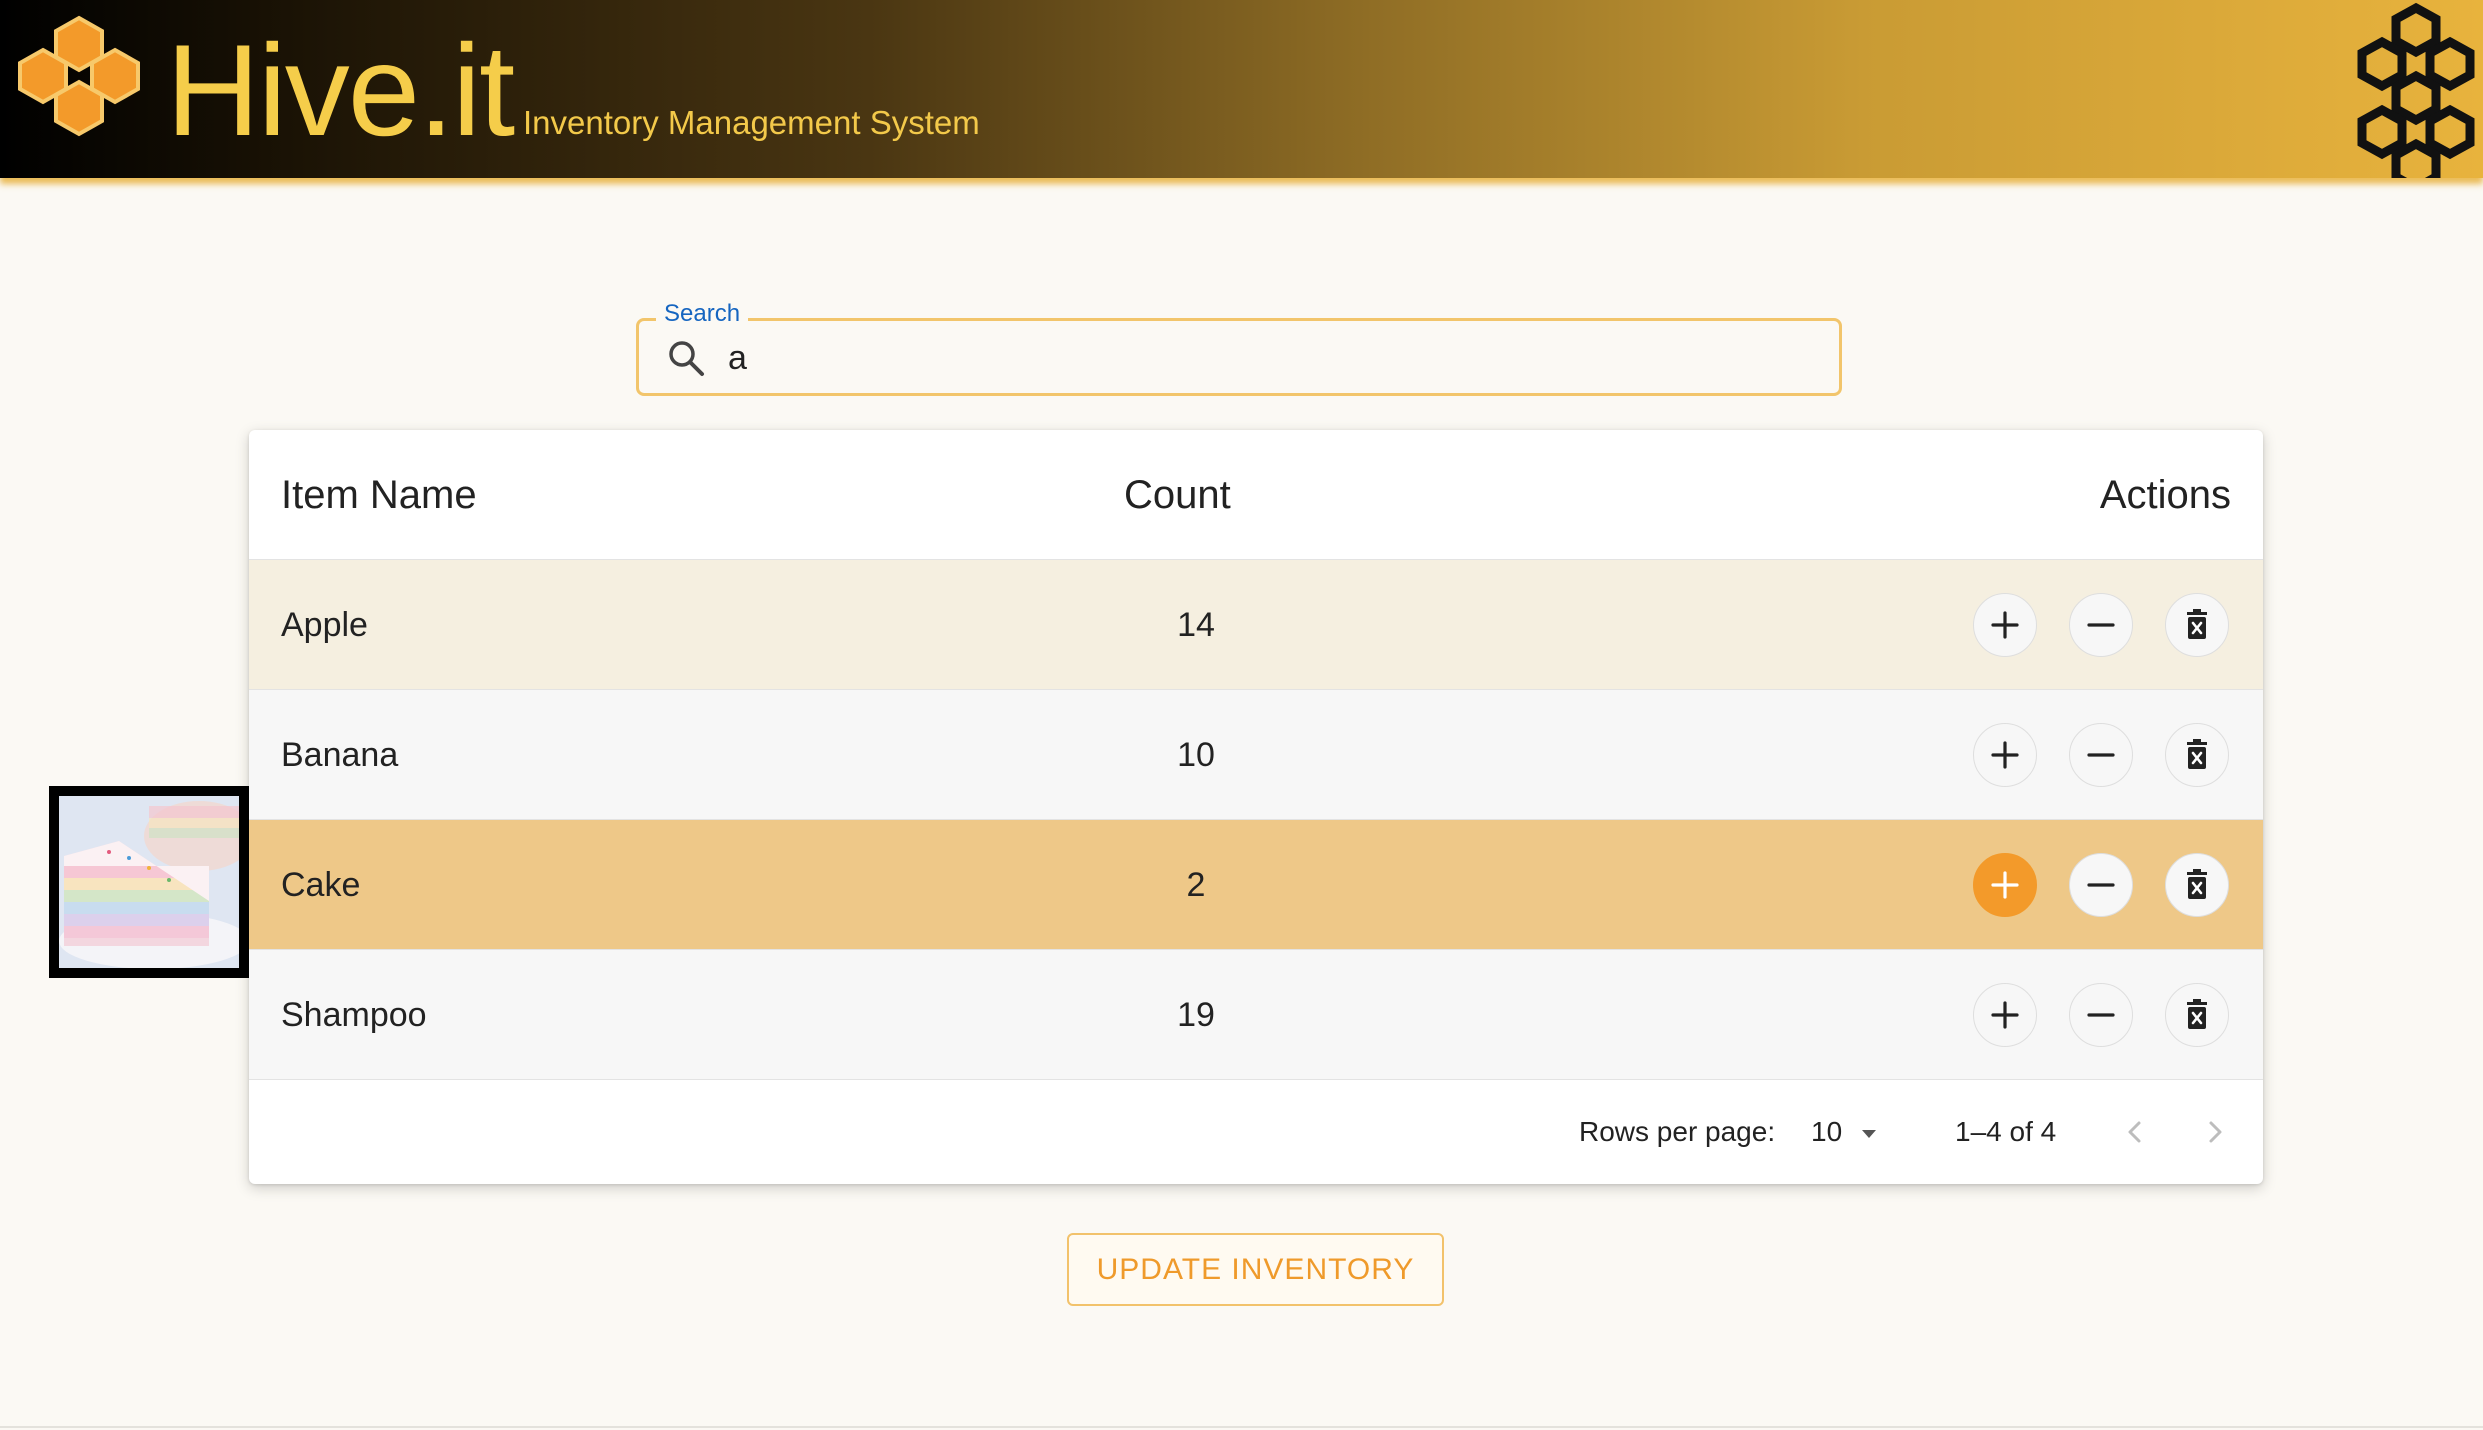 Image resolution: width=2483 pixels, height=1430 pixels. What do you see at coordinates (1256, 1015) in the screenshot?
I see `table-row: Shampoo 19` at bounding box center [1256, 1015].